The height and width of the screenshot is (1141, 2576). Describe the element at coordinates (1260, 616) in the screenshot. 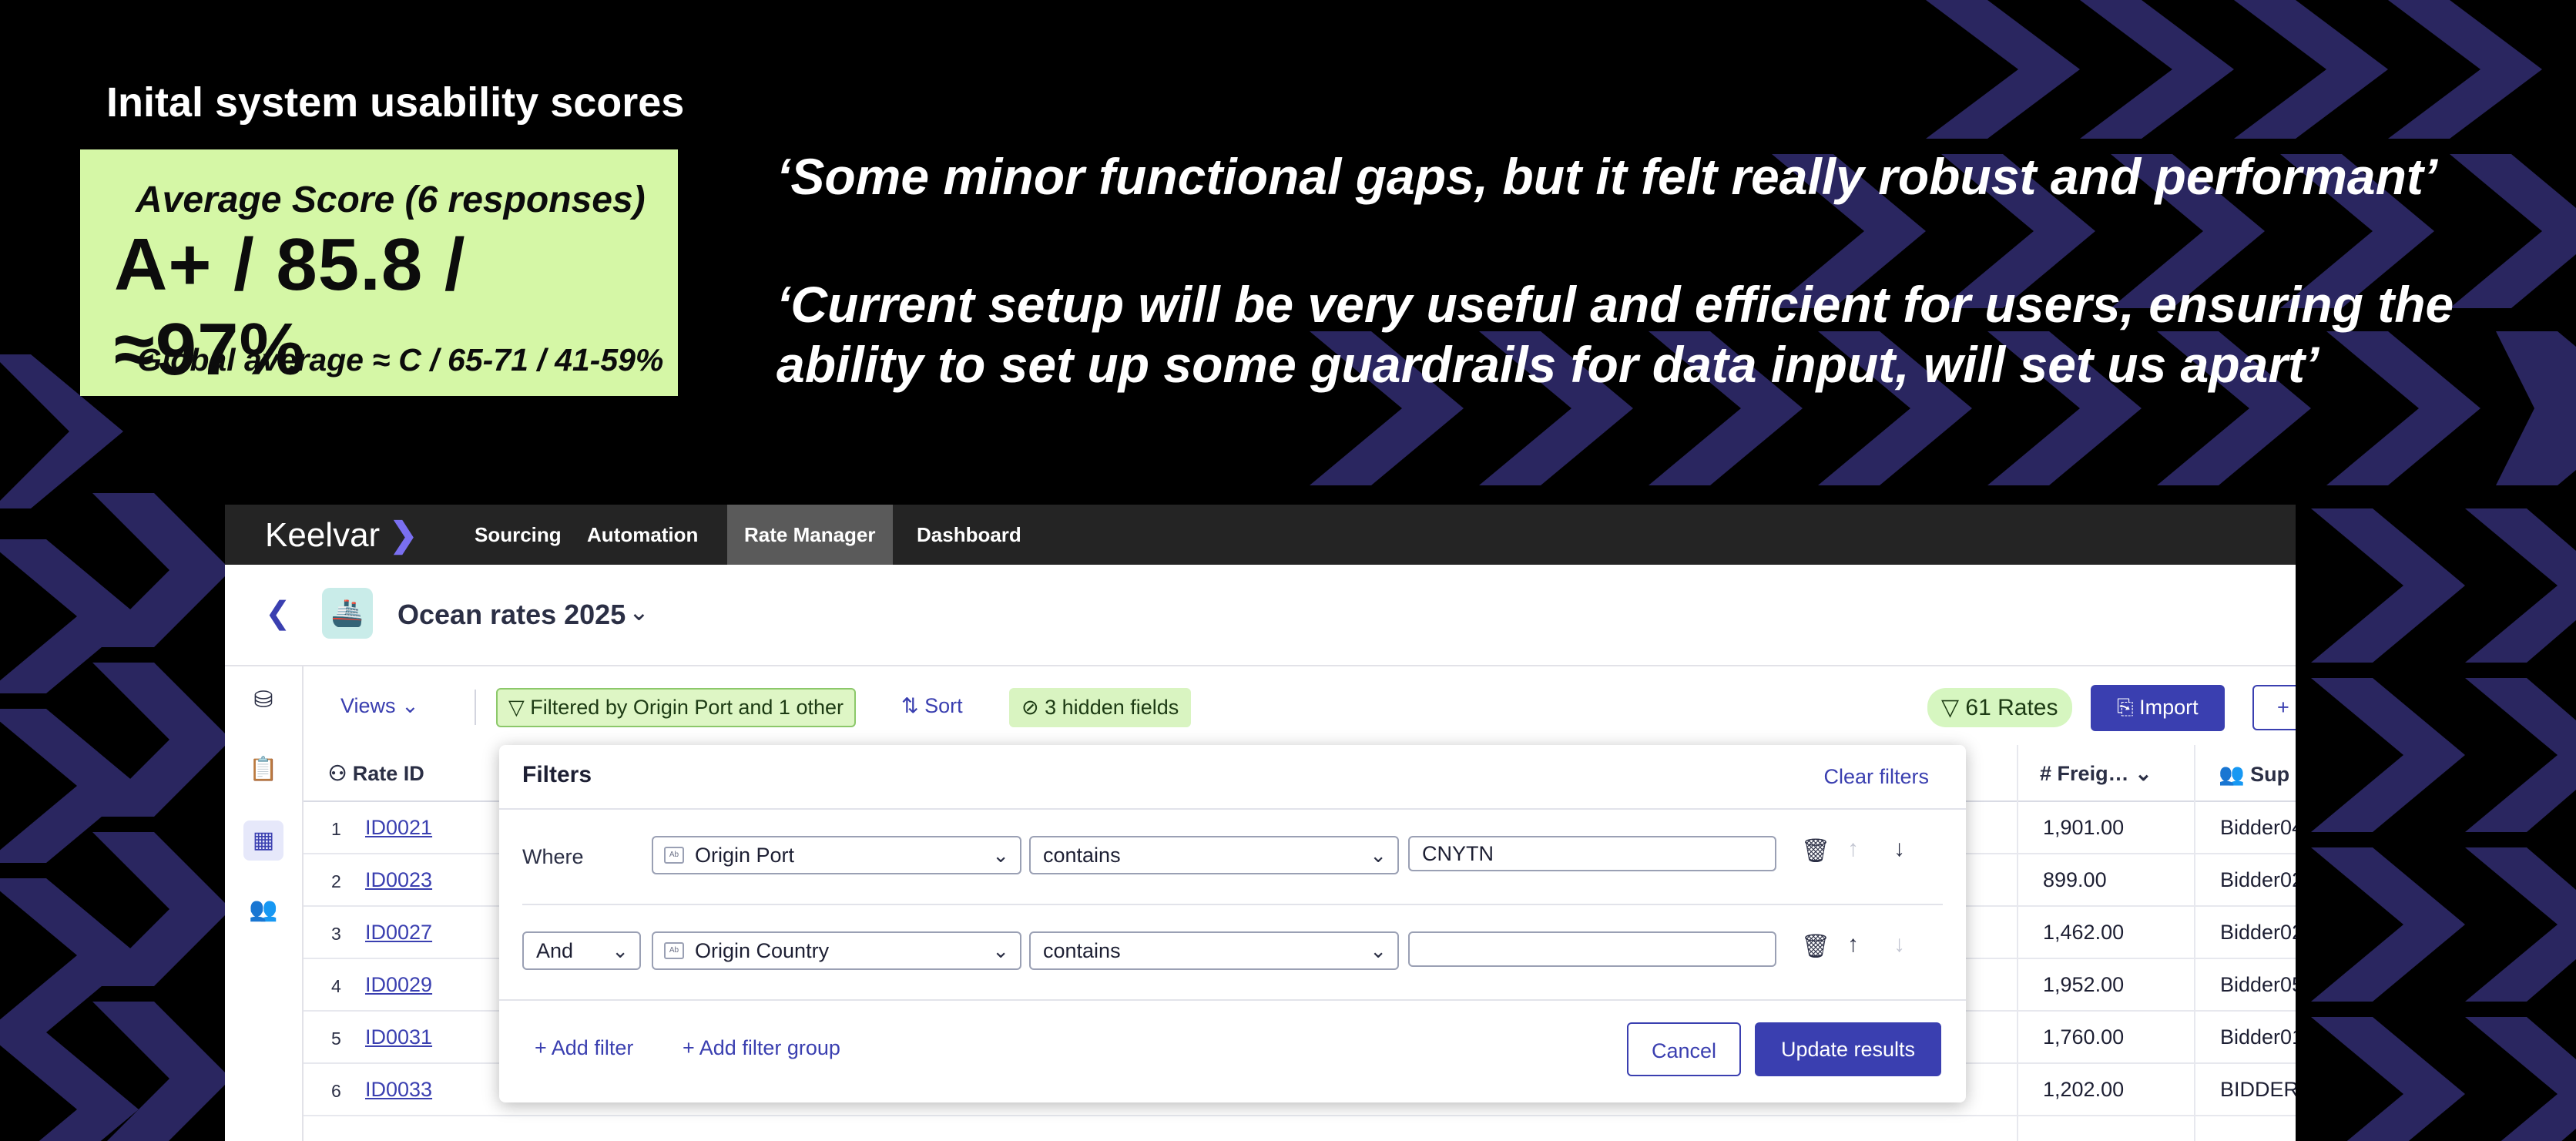

I see `page-header: ❮ 🚢 Ocean rates 2025 ⌄` at that location.